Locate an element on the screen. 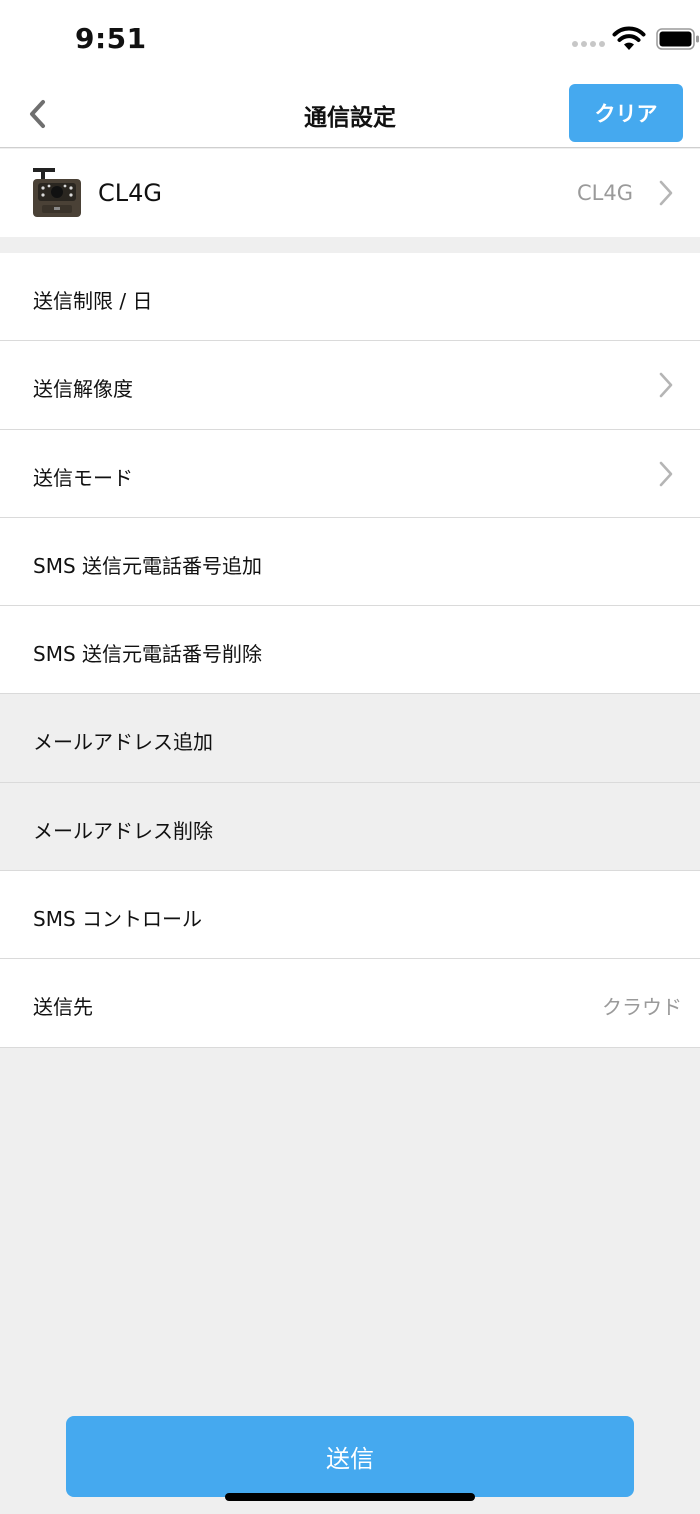  home-indicator is located at coordinates (350, 1497).